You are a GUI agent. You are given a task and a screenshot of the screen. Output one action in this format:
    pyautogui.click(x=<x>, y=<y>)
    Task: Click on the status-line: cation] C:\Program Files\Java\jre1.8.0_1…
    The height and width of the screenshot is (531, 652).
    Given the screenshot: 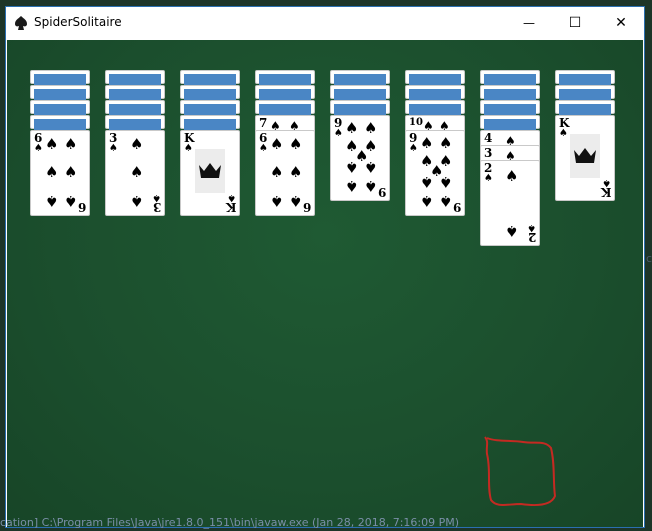 What is the action you would take?
    pyautogui.click(x=230, y=522)
    